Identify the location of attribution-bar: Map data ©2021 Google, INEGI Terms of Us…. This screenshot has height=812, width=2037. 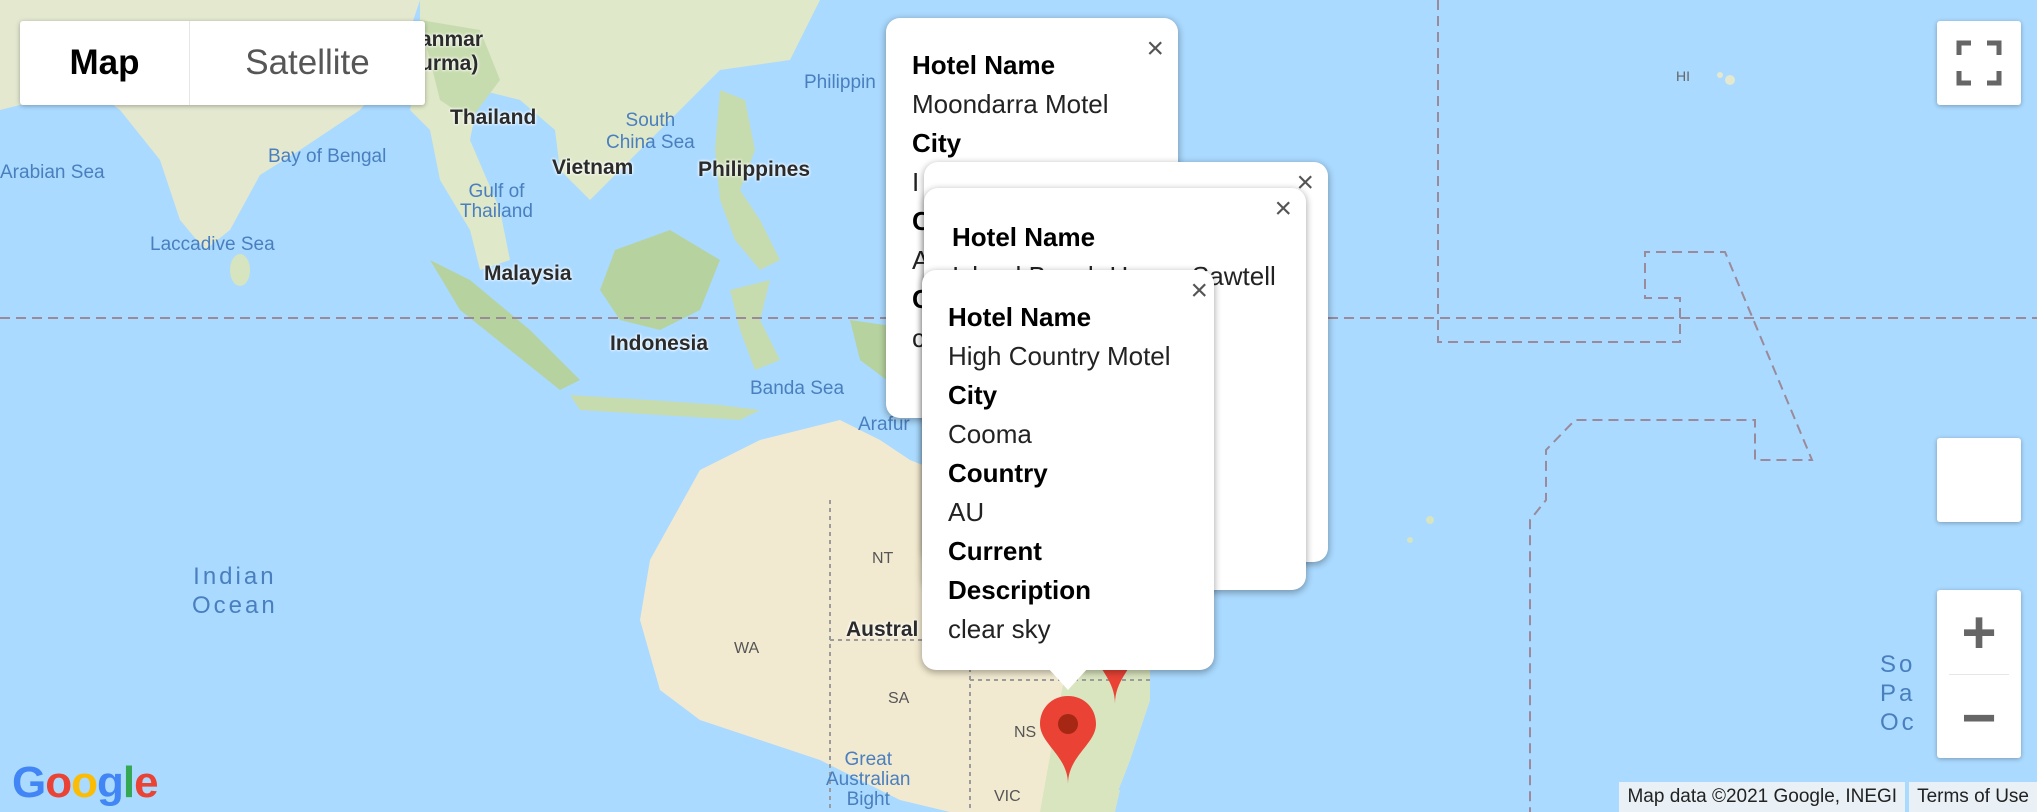
(1828, 797).